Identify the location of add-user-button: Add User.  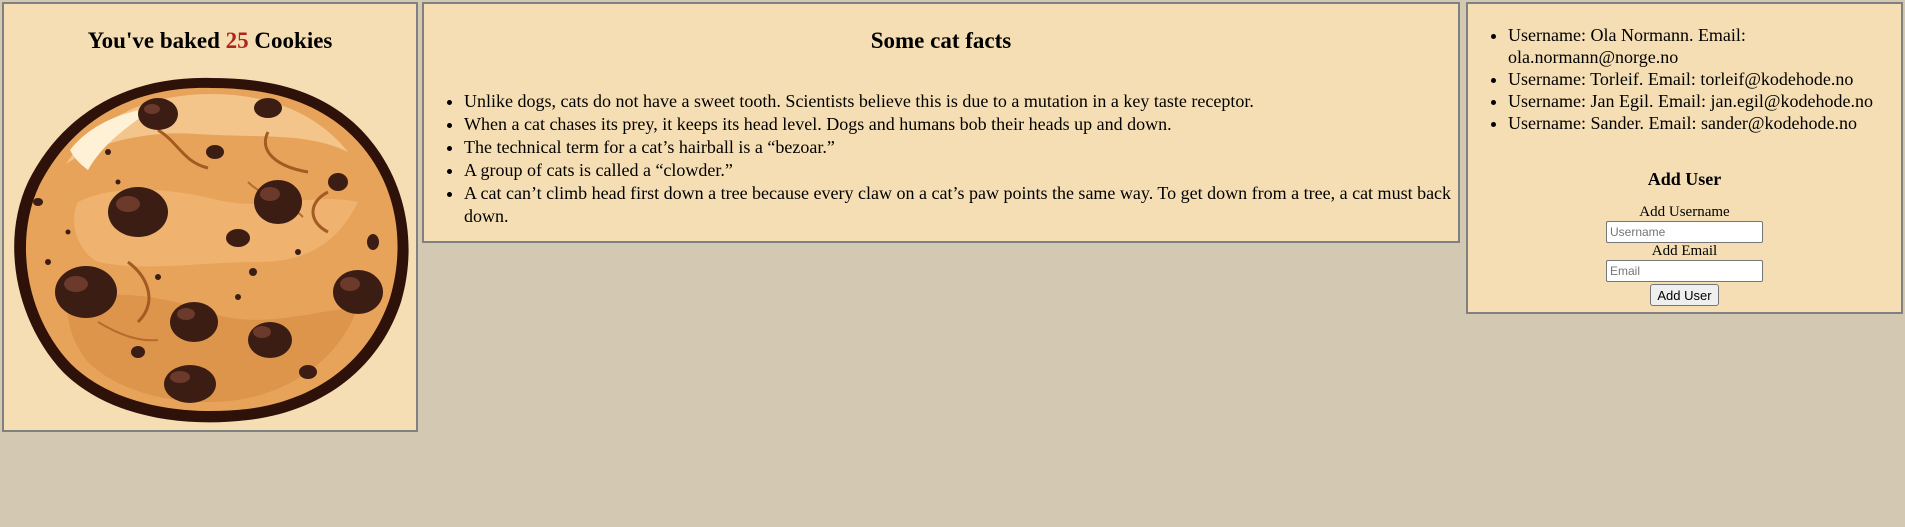
(1684, 295).